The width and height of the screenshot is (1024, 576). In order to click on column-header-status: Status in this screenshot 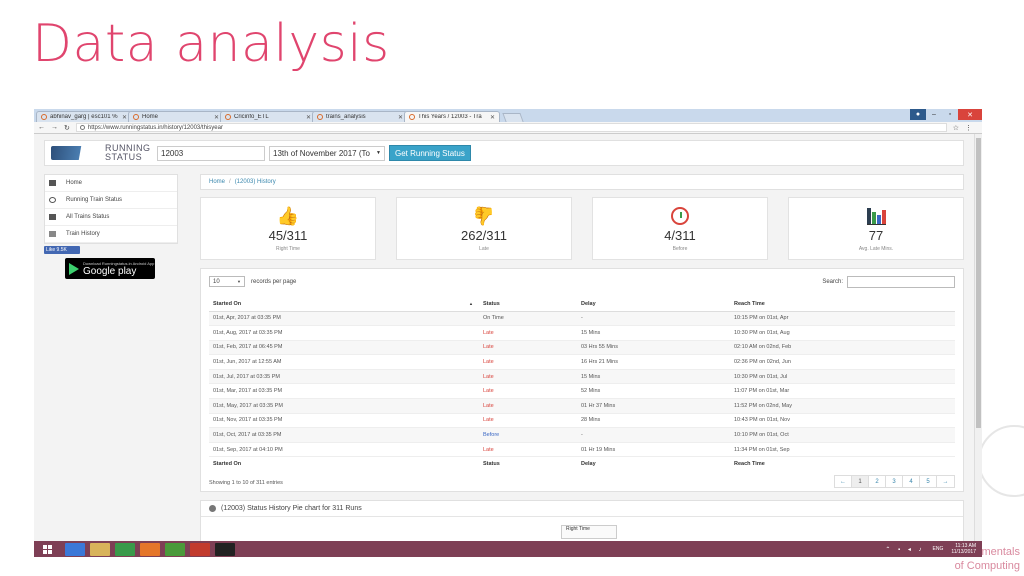, I will do `click(528, 304)`.